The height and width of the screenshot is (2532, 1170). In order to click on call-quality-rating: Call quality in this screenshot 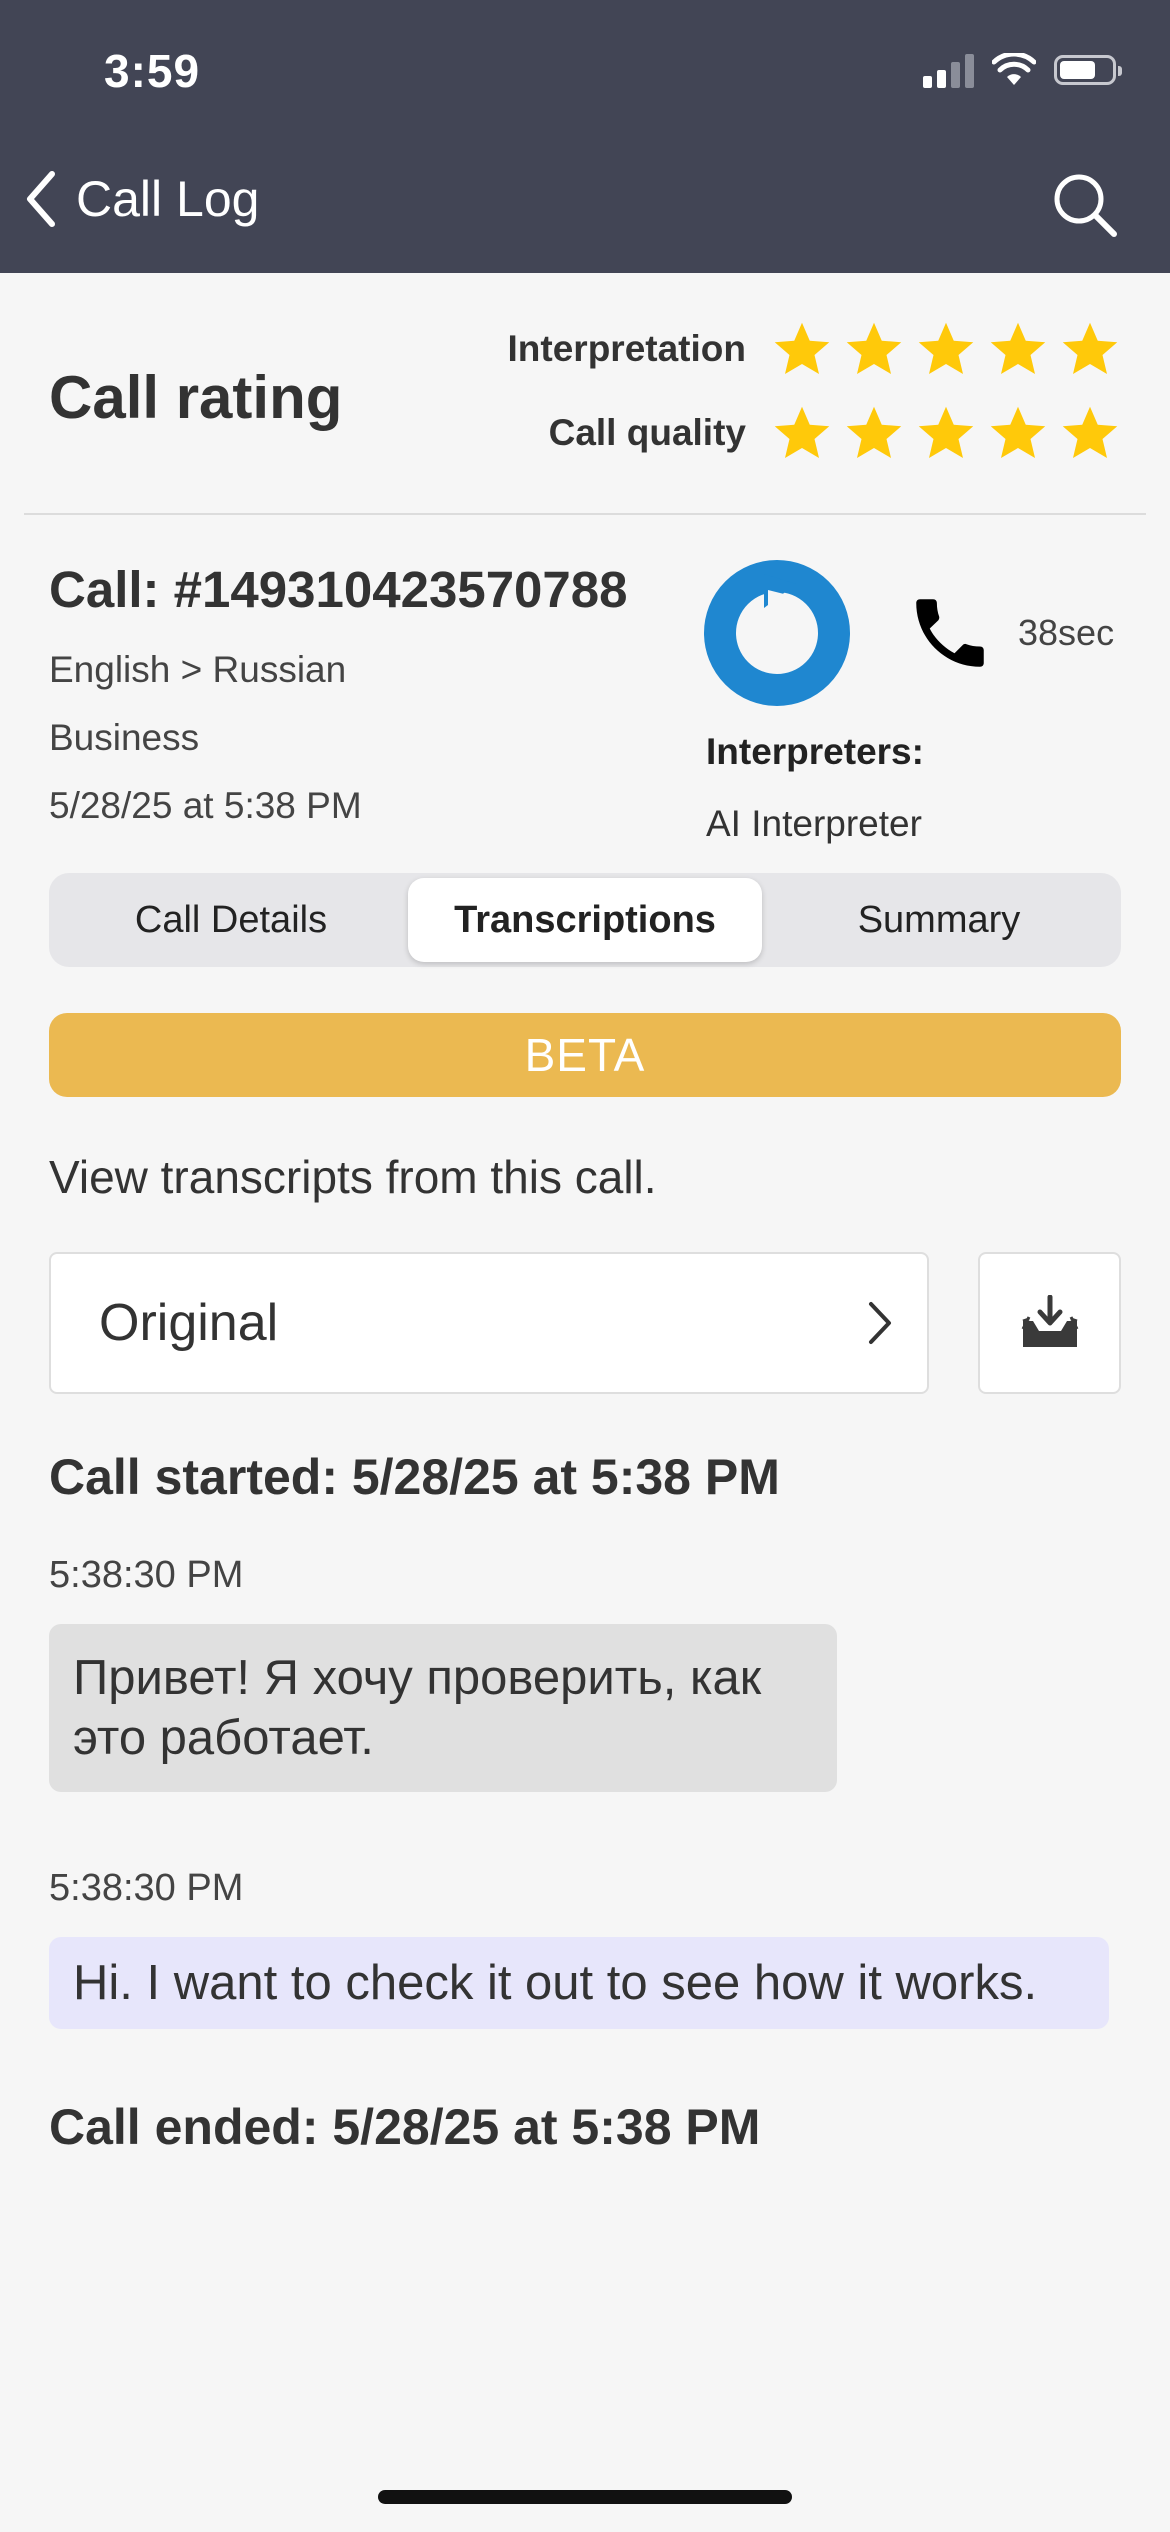, I will do `click(834, 433)`.